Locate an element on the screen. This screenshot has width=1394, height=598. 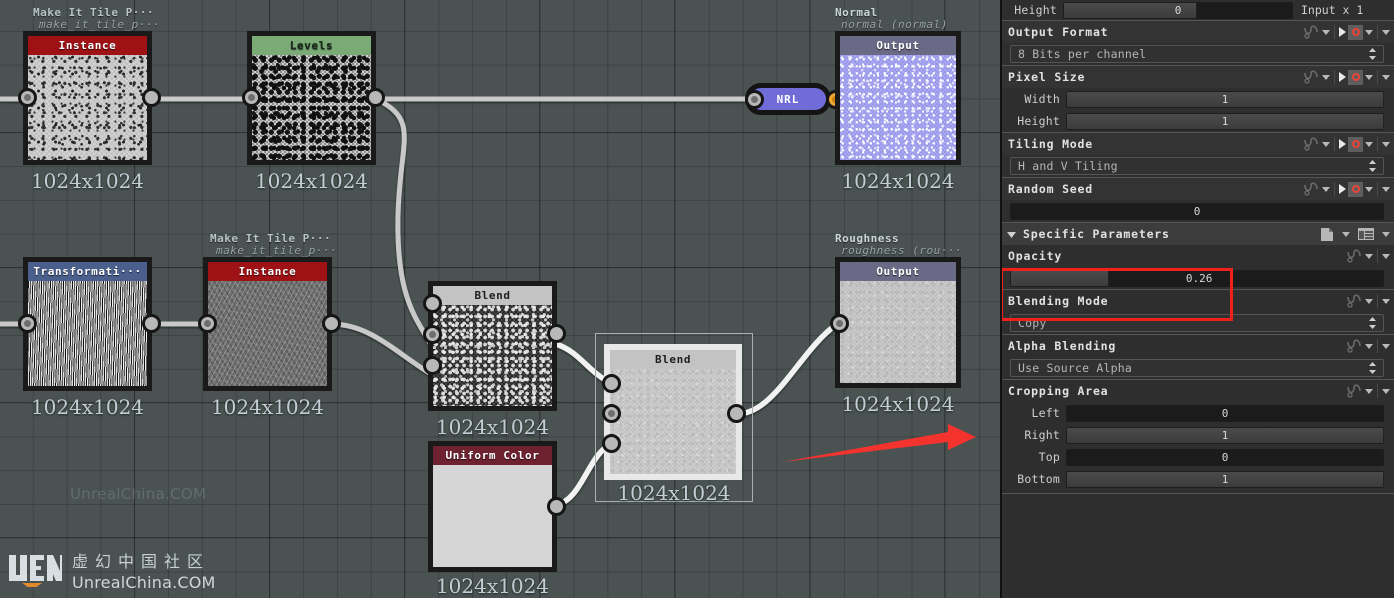
random-seed-slider: 0 is located at coordinates (1197, 211).